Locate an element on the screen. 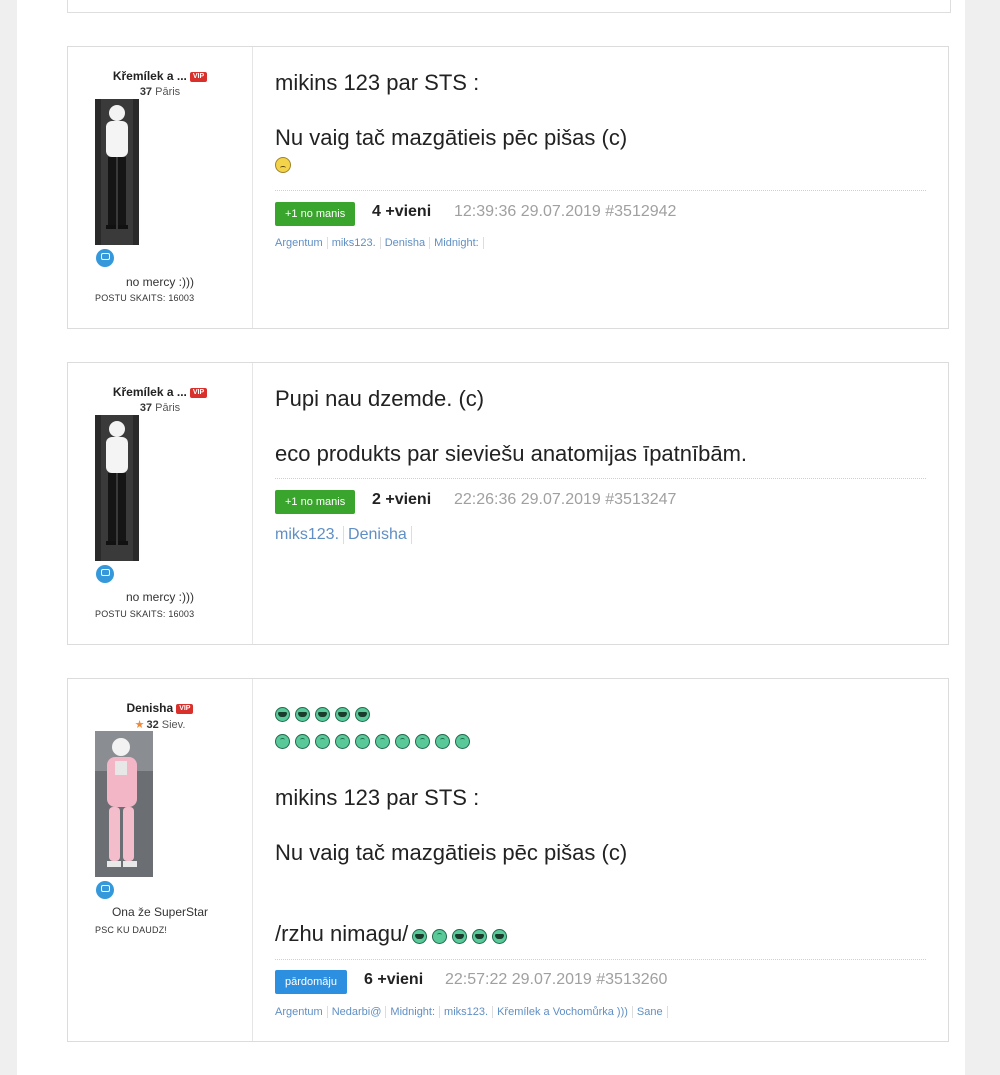 This screenshot has height=1075, width=1000. post-timestamp: 22:26:36 29.07.2019 #3513247 is located at coordinates (565, 500).